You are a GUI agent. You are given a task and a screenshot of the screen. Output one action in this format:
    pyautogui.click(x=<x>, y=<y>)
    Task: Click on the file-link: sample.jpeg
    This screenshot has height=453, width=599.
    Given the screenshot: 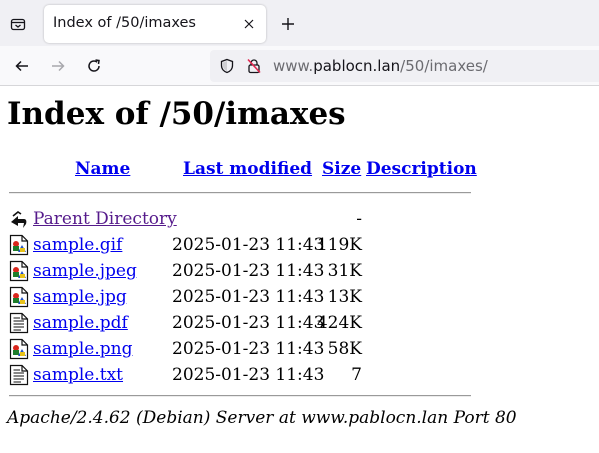 What is the action you would take?
    pyautogui.click(x=85, y=271)
    